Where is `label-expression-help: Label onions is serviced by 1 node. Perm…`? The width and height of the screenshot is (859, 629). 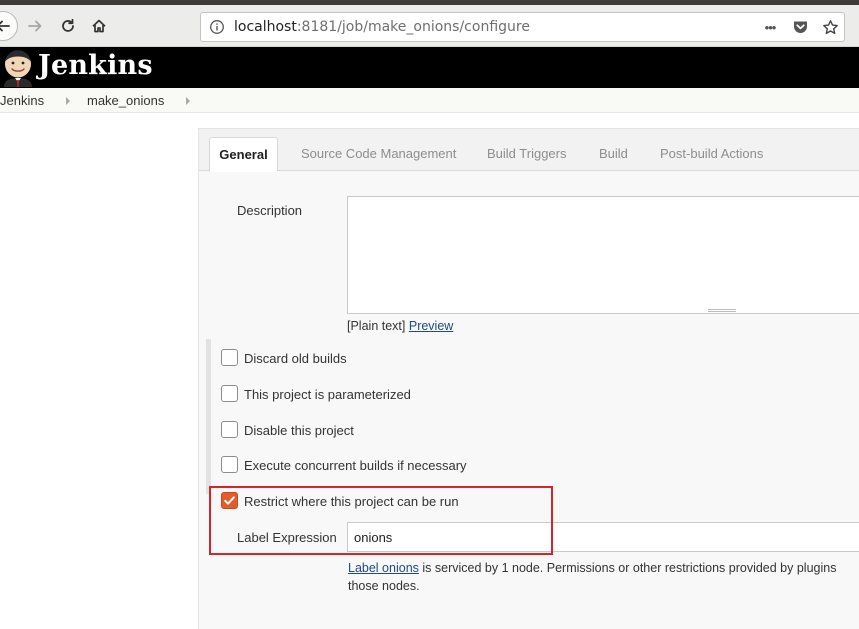
label-expression-help: Label onions is serviced by 1 node. Perm… is located at coordinates (603, 577).